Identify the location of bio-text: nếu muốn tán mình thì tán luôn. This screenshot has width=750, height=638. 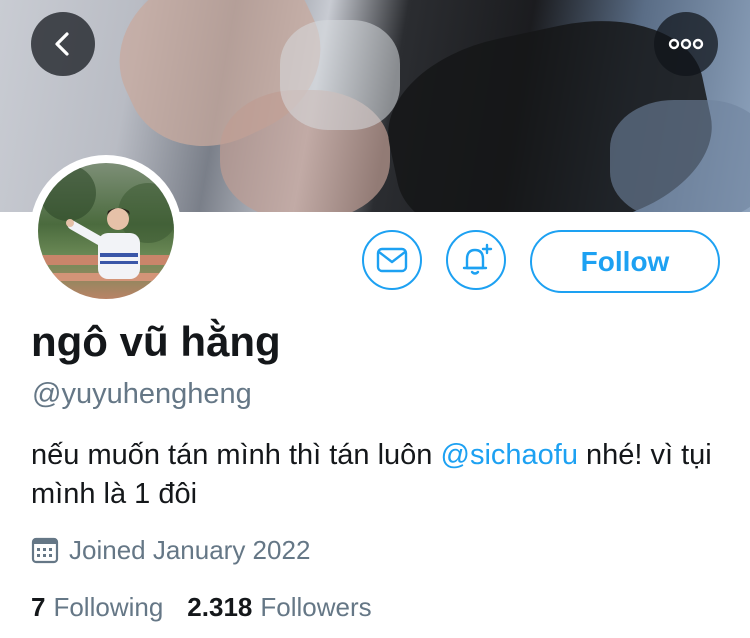
(236, 455).